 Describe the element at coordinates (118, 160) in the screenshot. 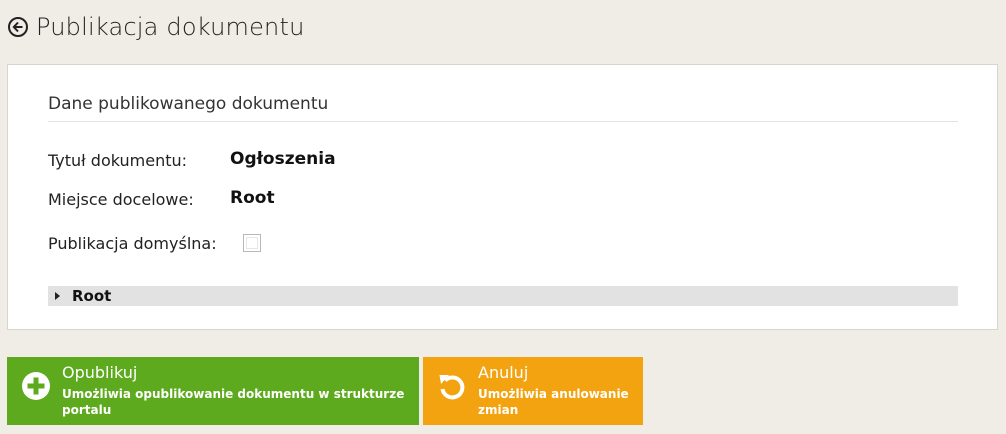

I see `document-title-label: Tytuł dokumentu:` at that location.